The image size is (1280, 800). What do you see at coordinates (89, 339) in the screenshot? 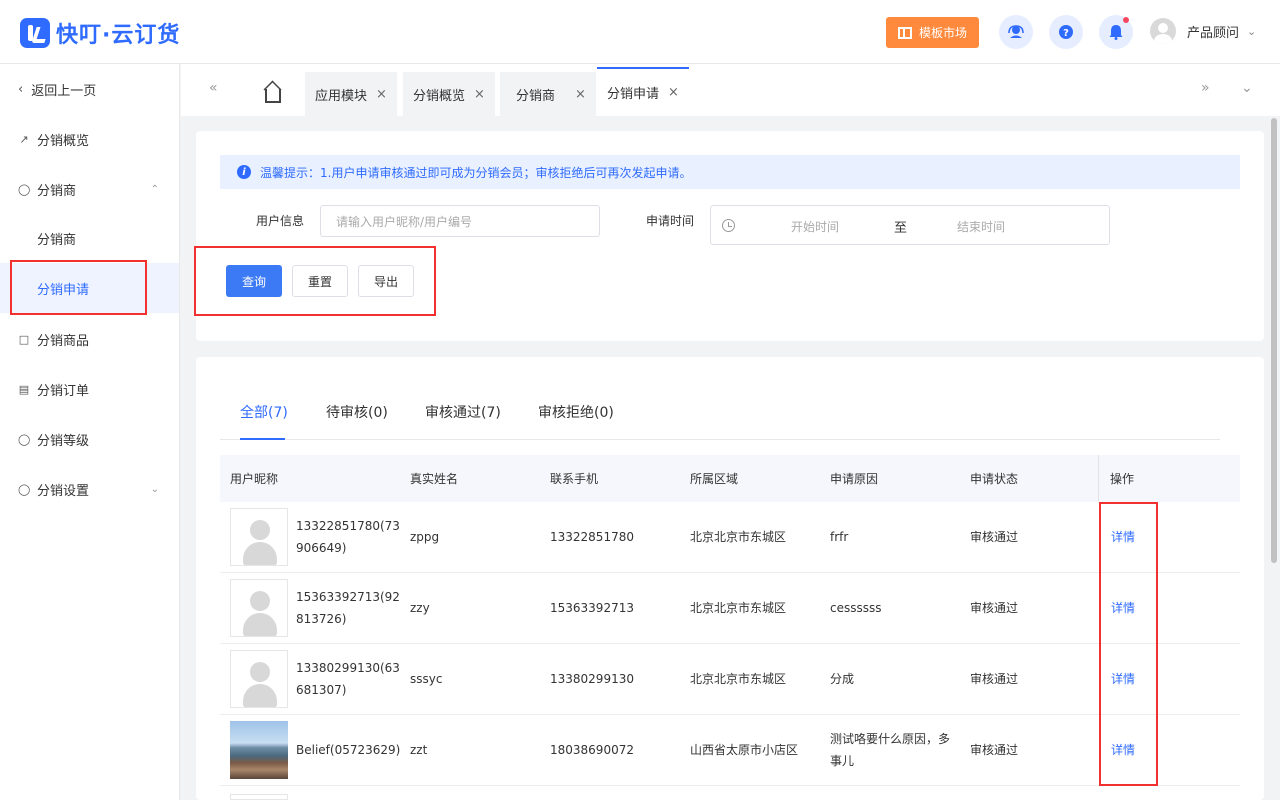
I see `sidebar-item-products: □ 分销商品` at bounding box center [89, 339].